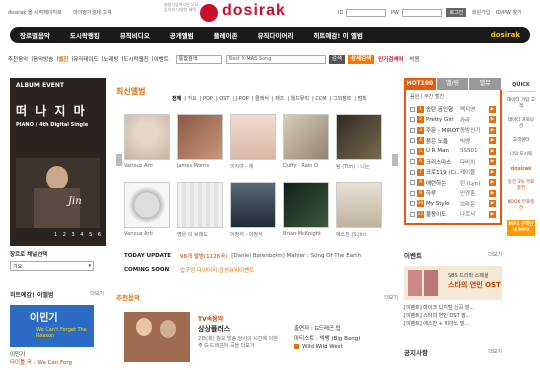 This screenshot has width=540, height=370. What do you see at coordinates (214, 329) in the screenshot?
I see `recommend-show: 상상플러스` at bounding box center [214, 329].